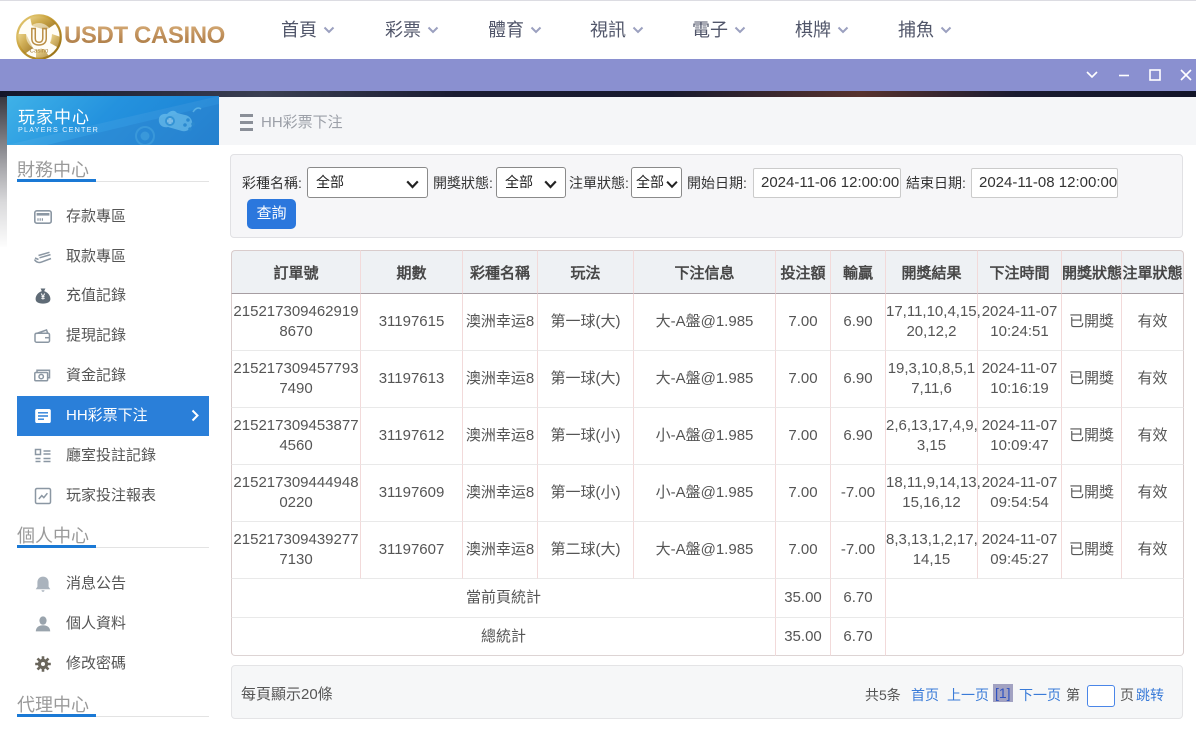 This screenshot has width=1196, height=733. Describe the element at coordinates (39, 52) in the screenshot. I see `svg-text: Casino` at that location.